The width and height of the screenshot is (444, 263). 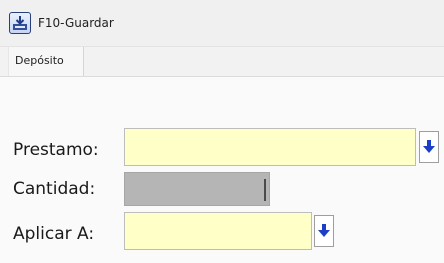 I want to click on save-button: F10-Guardar, so click(x=61, y=23).